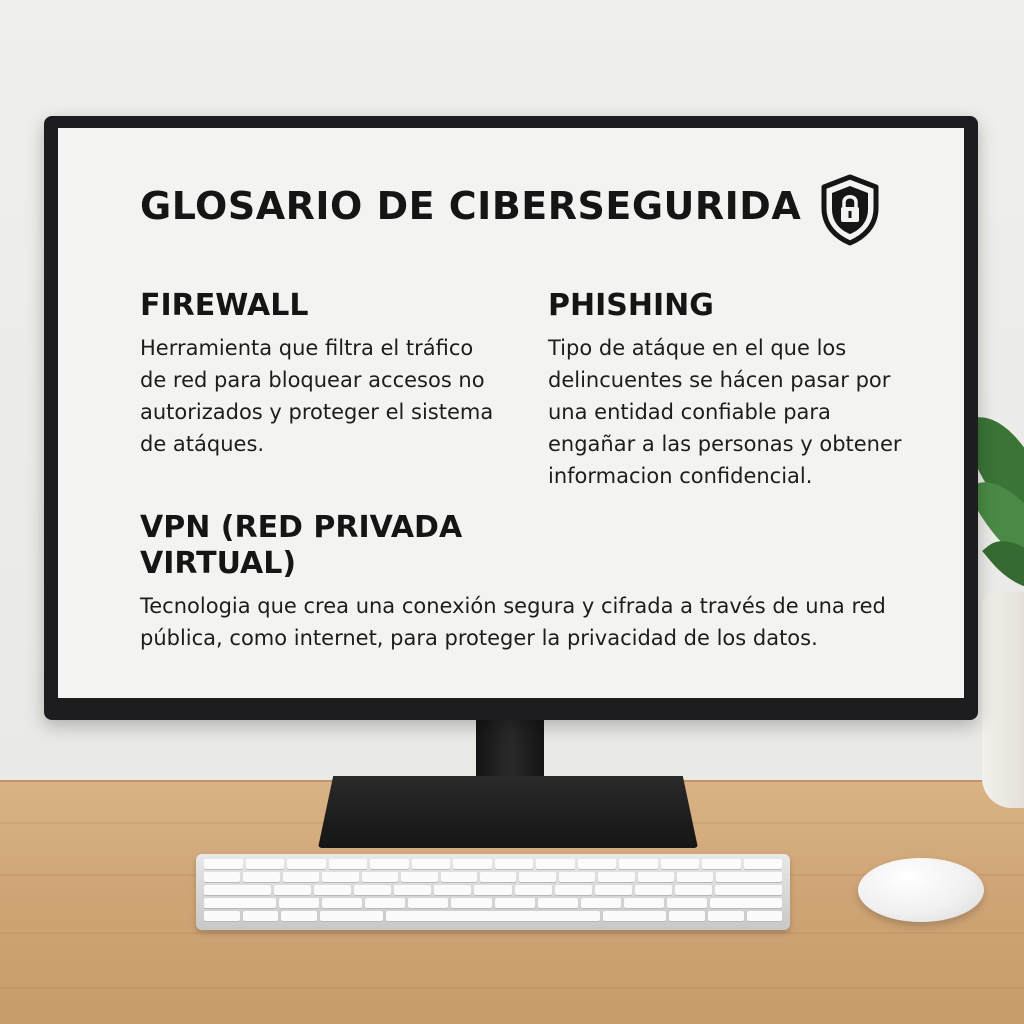 The height and width of the screenshot is (1024, 1024). What do you see at coordinates (850, 210) in the screenshot?
I see `shield-lock-icon` at bounding box center [850, 210].